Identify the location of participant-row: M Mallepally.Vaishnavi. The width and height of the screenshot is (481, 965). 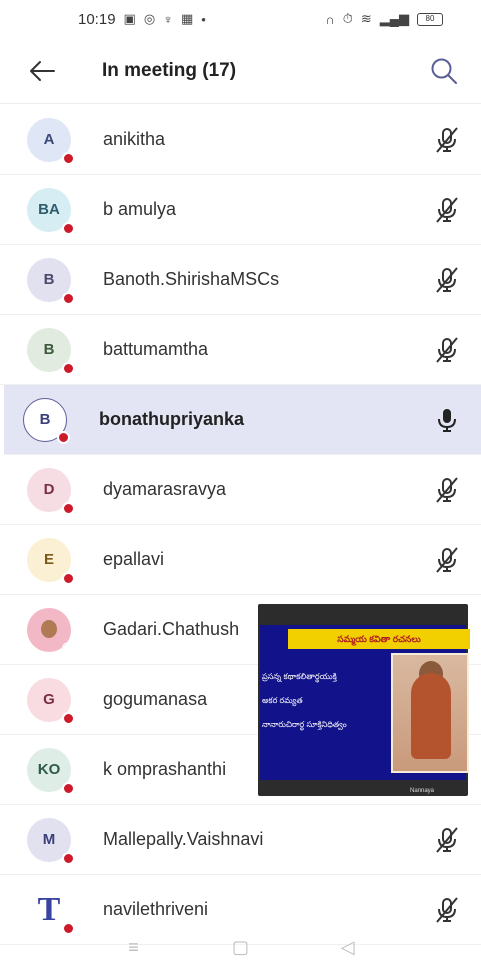
(240, 840).